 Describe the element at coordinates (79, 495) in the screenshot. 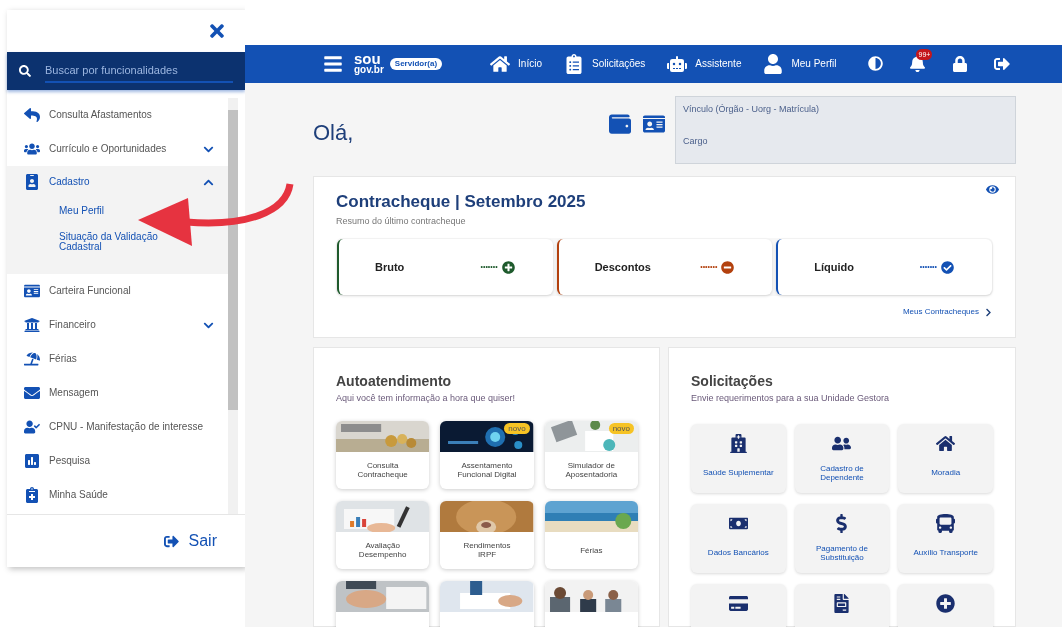

I see `menu-label: Minha Saúde` at that location.